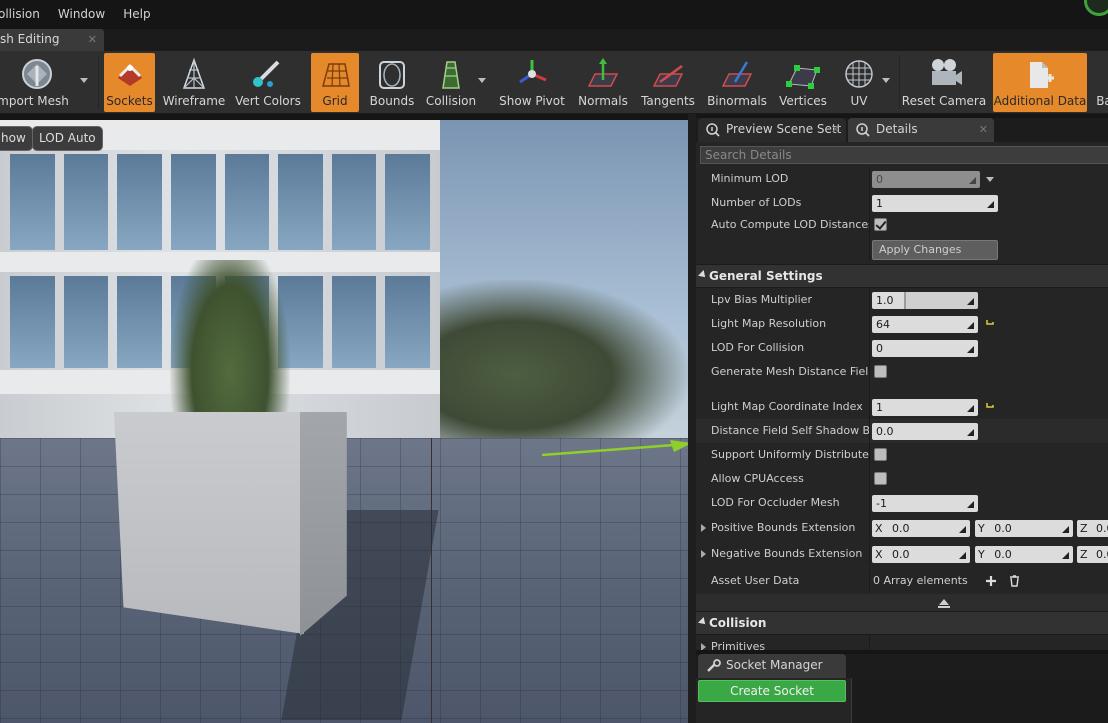 The image size is (1108, 723). I want to click on import-mesh-icon, so click(37, 74).